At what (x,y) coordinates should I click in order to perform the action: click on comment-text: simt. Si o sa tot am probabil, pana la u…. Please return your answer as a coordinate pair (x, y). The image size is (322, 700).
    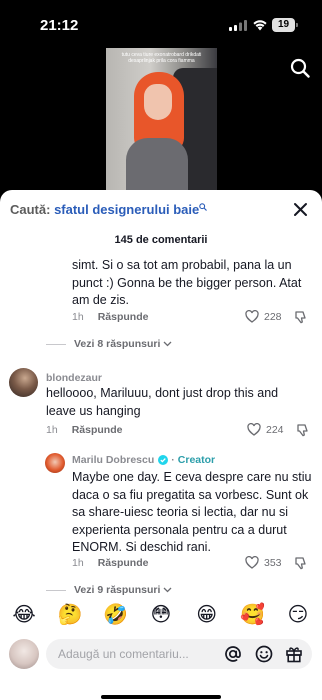
    Looking at the image, I should click on (186, 283).